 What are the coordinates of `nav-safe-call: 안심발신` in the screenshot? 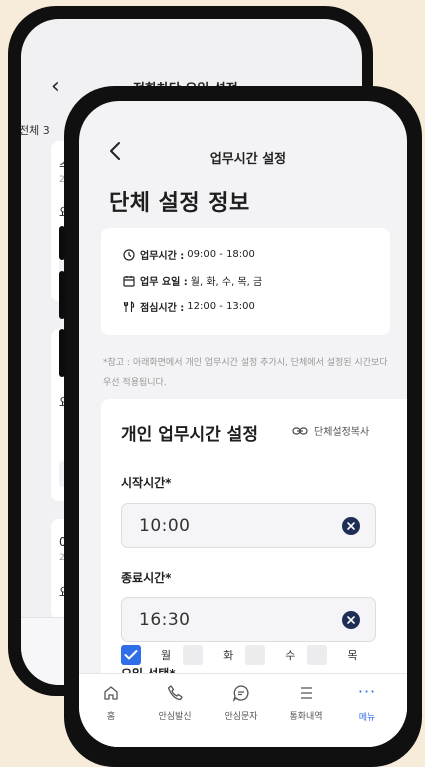 It's located at (175, 703).